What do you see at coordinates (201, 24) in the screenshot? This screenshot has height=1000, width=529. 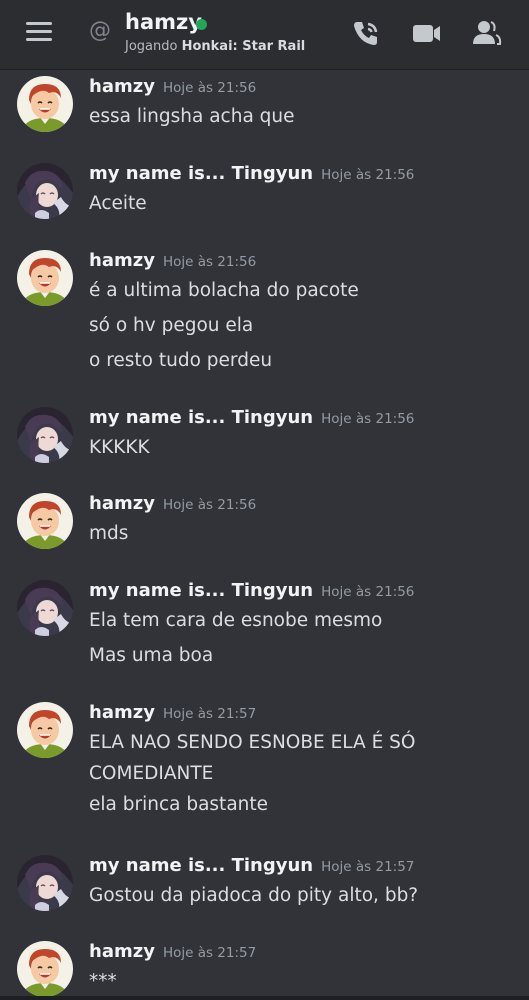 I see `online-status-dot` at bounding box center [201, 24].